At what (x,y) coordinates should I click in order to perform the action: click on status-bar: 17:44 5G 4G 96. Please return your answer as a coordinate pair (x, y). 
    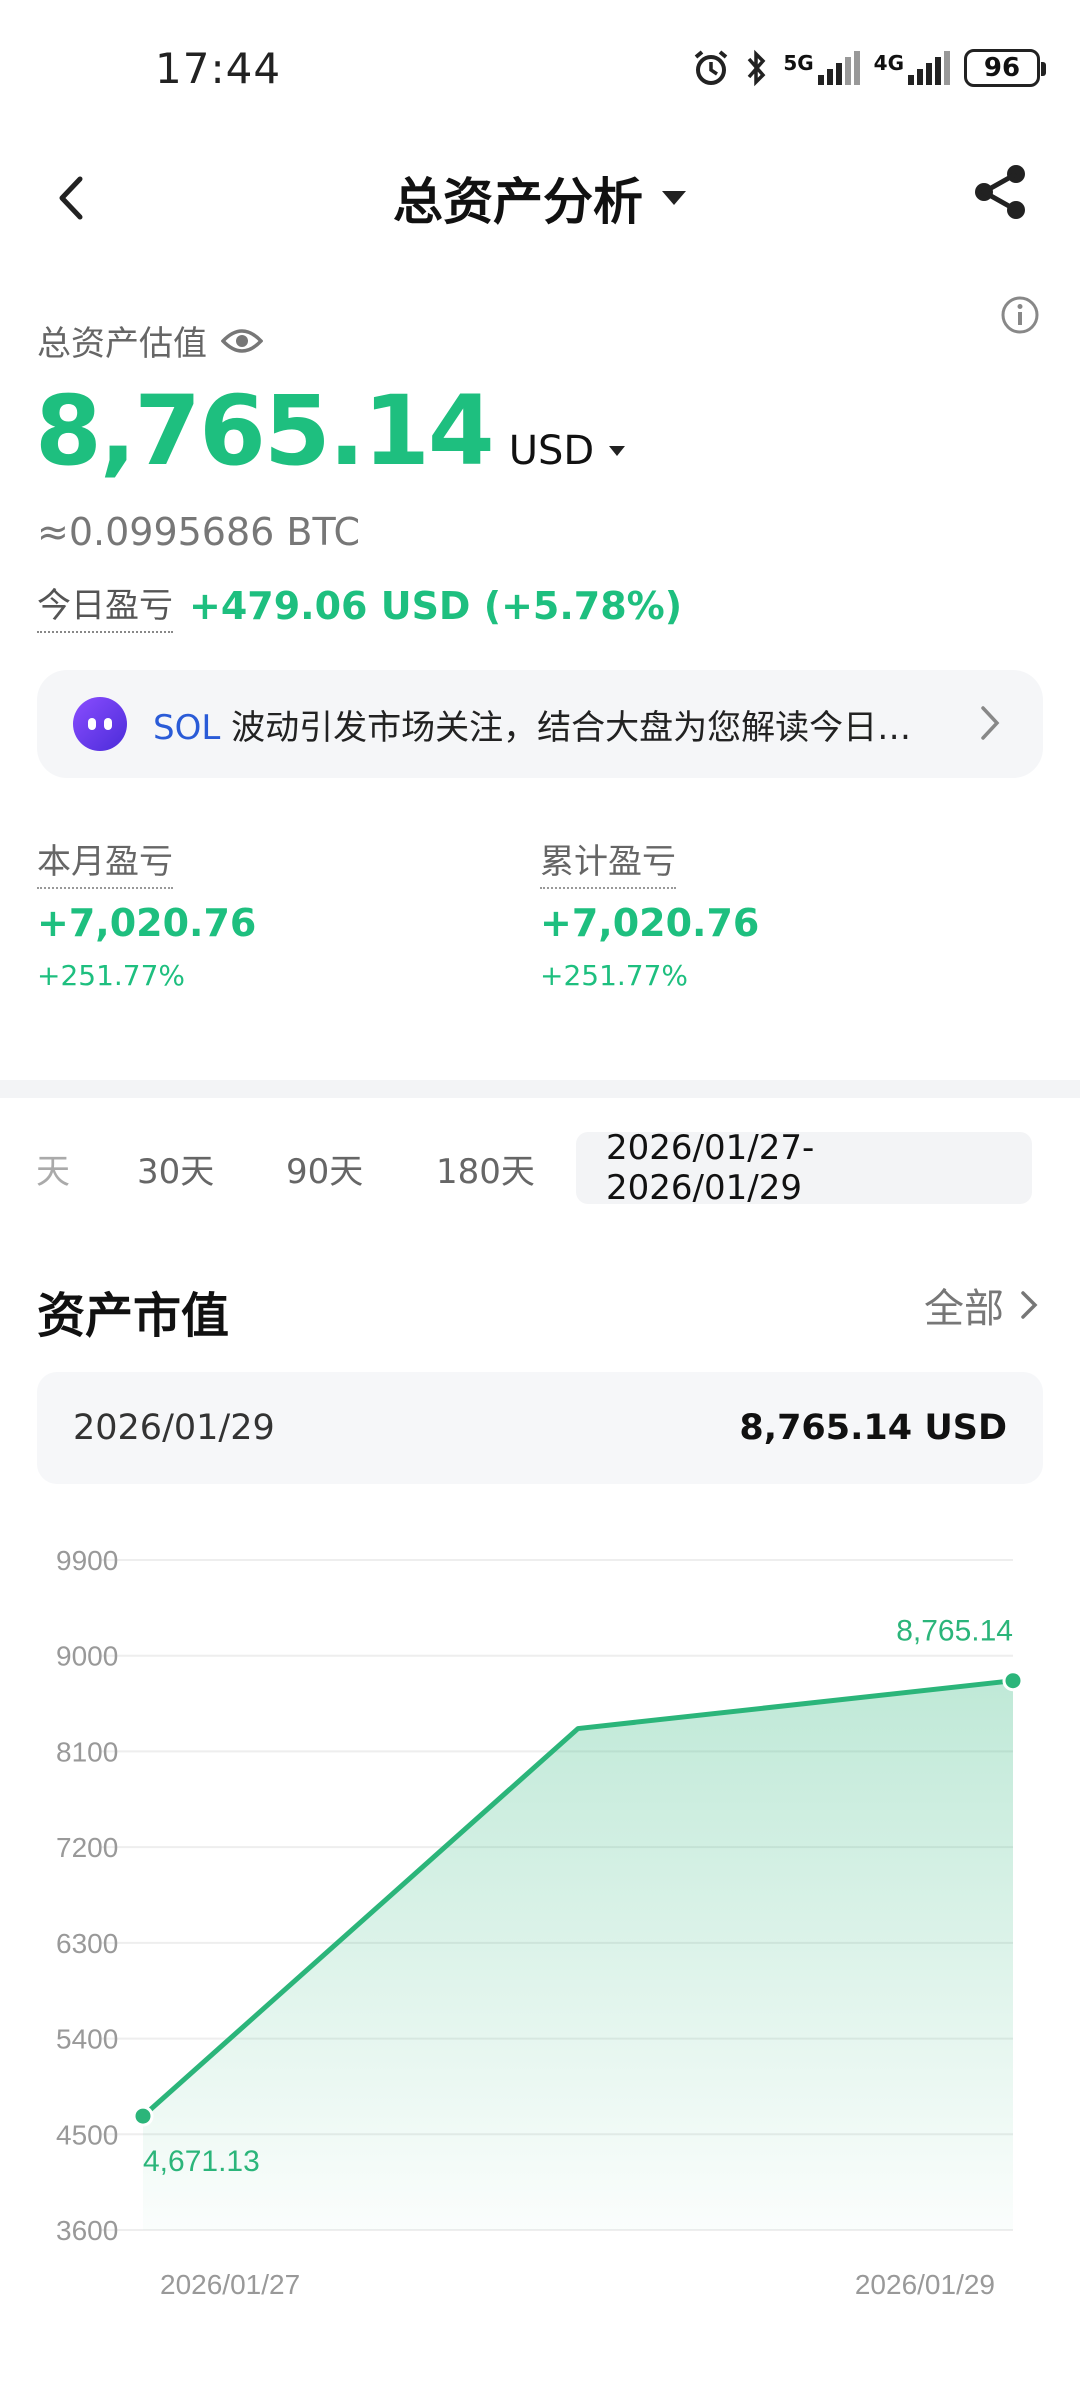
    Looking at the image, I should click on (540, 70).